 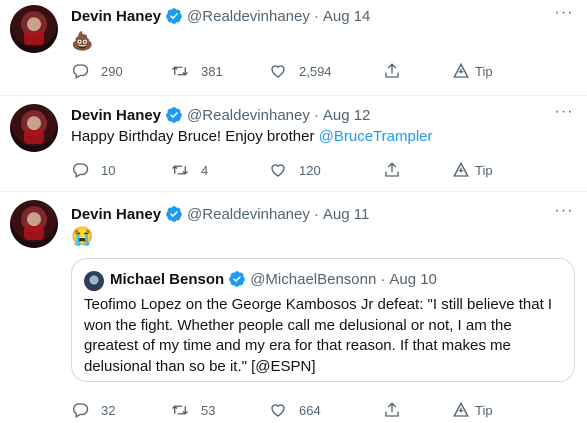 I want to click on tweet-text-content: Happy Birthday Bruce! Enjoy brother, so click(x=195, y=136).